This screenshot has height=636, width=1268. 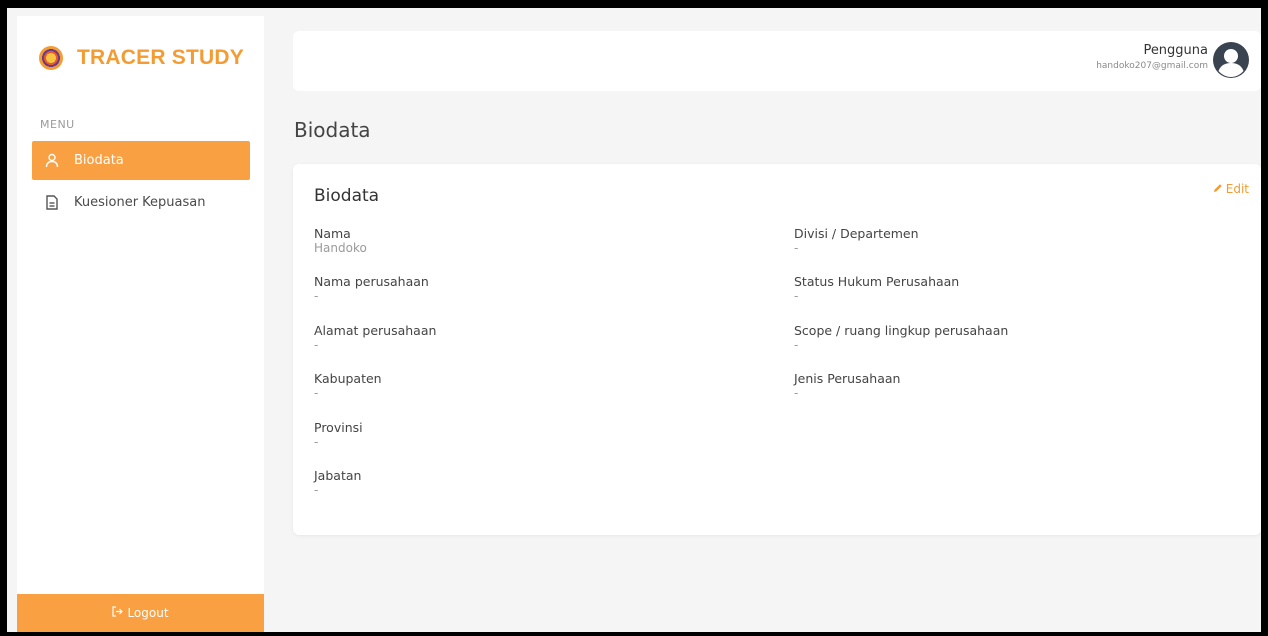 What do you see at coordinates (52, 161) in the screenshot?
I see `user-icon` at bounding box center [52, 161].